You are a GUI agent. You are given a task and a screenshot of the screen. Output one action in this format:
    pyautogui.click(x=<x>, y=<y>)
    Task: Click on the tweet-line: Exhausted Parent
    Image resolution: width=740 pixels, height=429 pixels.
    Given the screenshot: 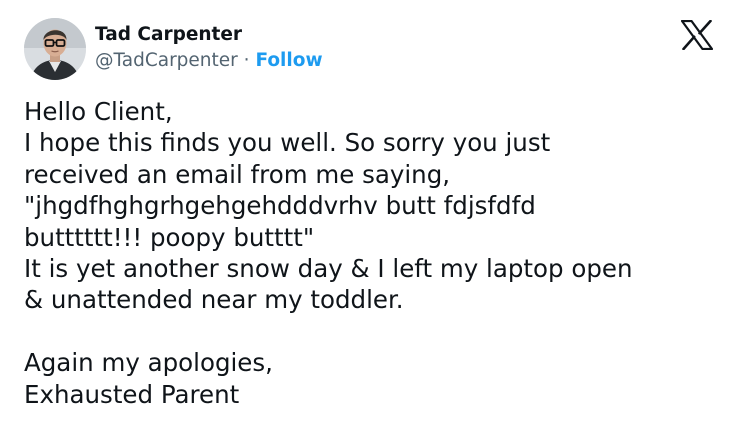 What is the action you would take?
    pyautogui.click(x=132, y=394)
    